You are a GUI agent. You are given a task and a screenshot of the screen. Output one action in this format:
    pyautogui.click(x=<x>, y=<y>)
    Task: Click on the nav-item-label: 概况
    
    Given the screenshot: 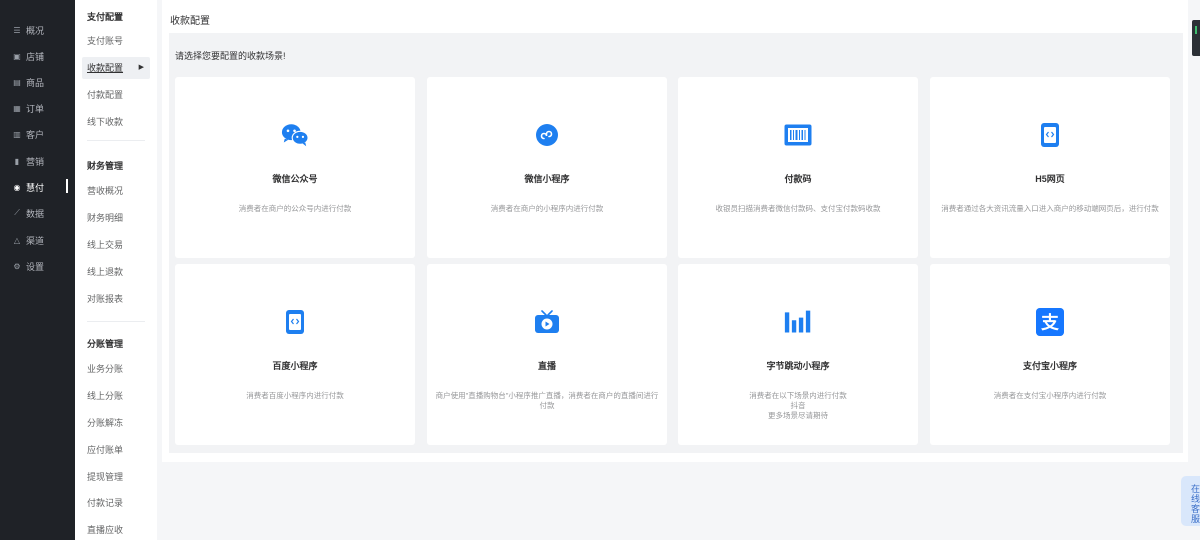 What is the action you would take?
    pyautogui.click(x=35, y=30)
    